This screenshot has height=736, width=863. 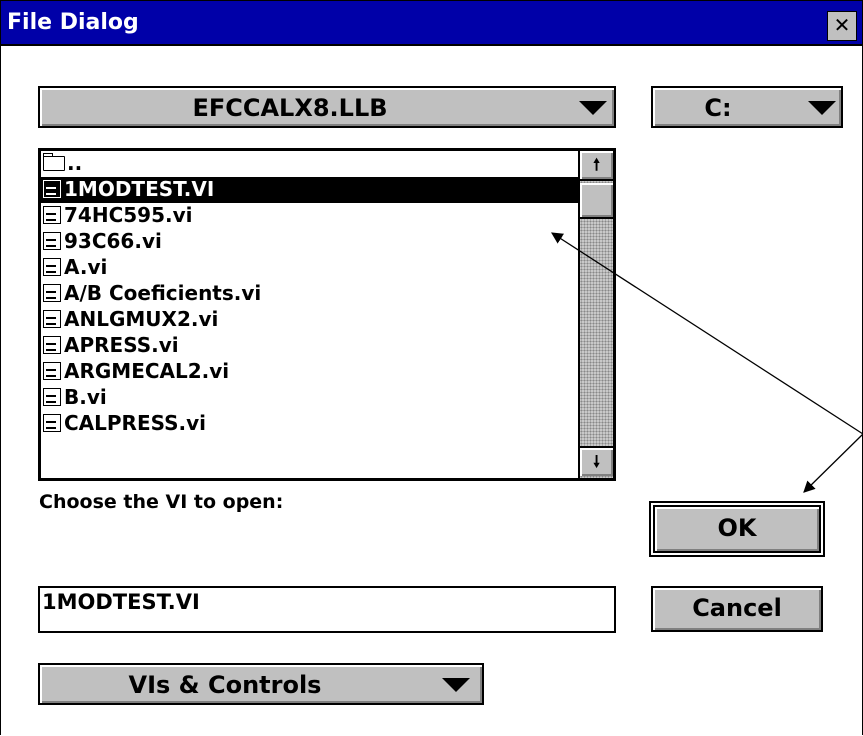 I want to click on annotation-arrows, so click(x=707, y=362).